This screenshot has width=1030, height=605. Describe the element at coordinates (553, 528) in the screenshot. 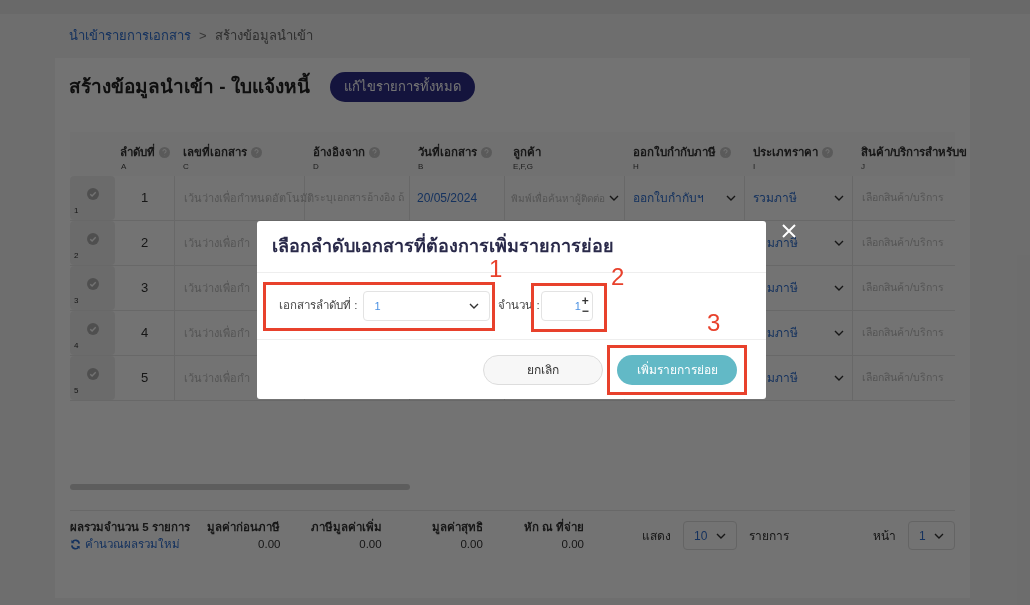

I see `total-label: หัก ณ ที่จ่าย` at that location.